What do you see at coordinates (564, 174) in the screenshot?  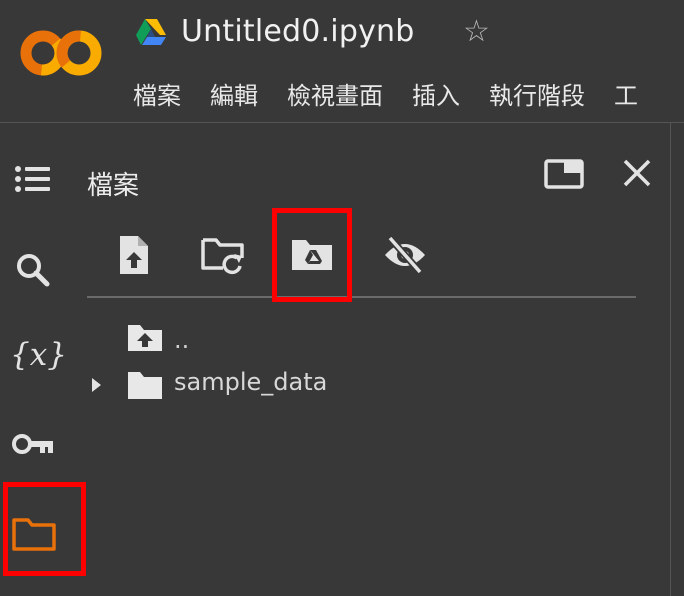 I see `maximize-panel-icon` at bounding box center [564, 174].